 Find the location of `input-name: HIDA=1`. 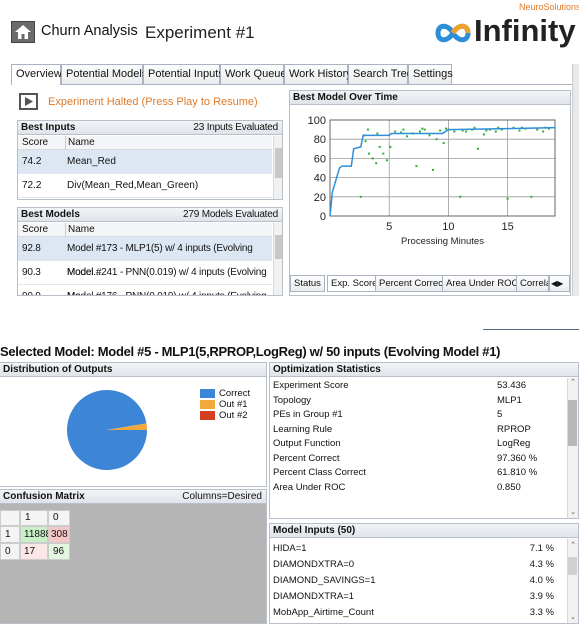

input-name: HIDA=1 is located at coordinates (290, 548).